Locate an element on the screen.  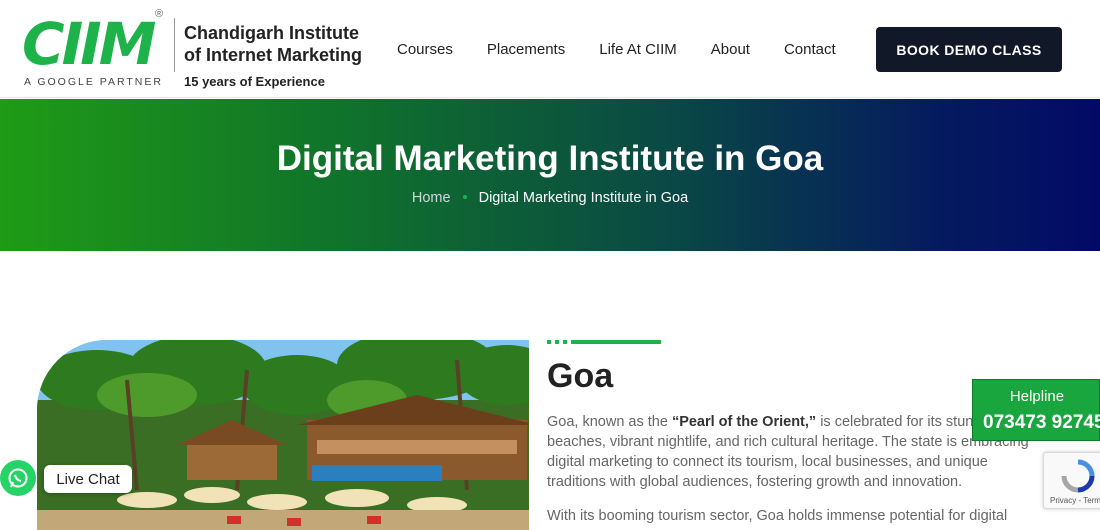
recaptcha-badge: Privacy - Terms is located at coordinates (1071, 480).